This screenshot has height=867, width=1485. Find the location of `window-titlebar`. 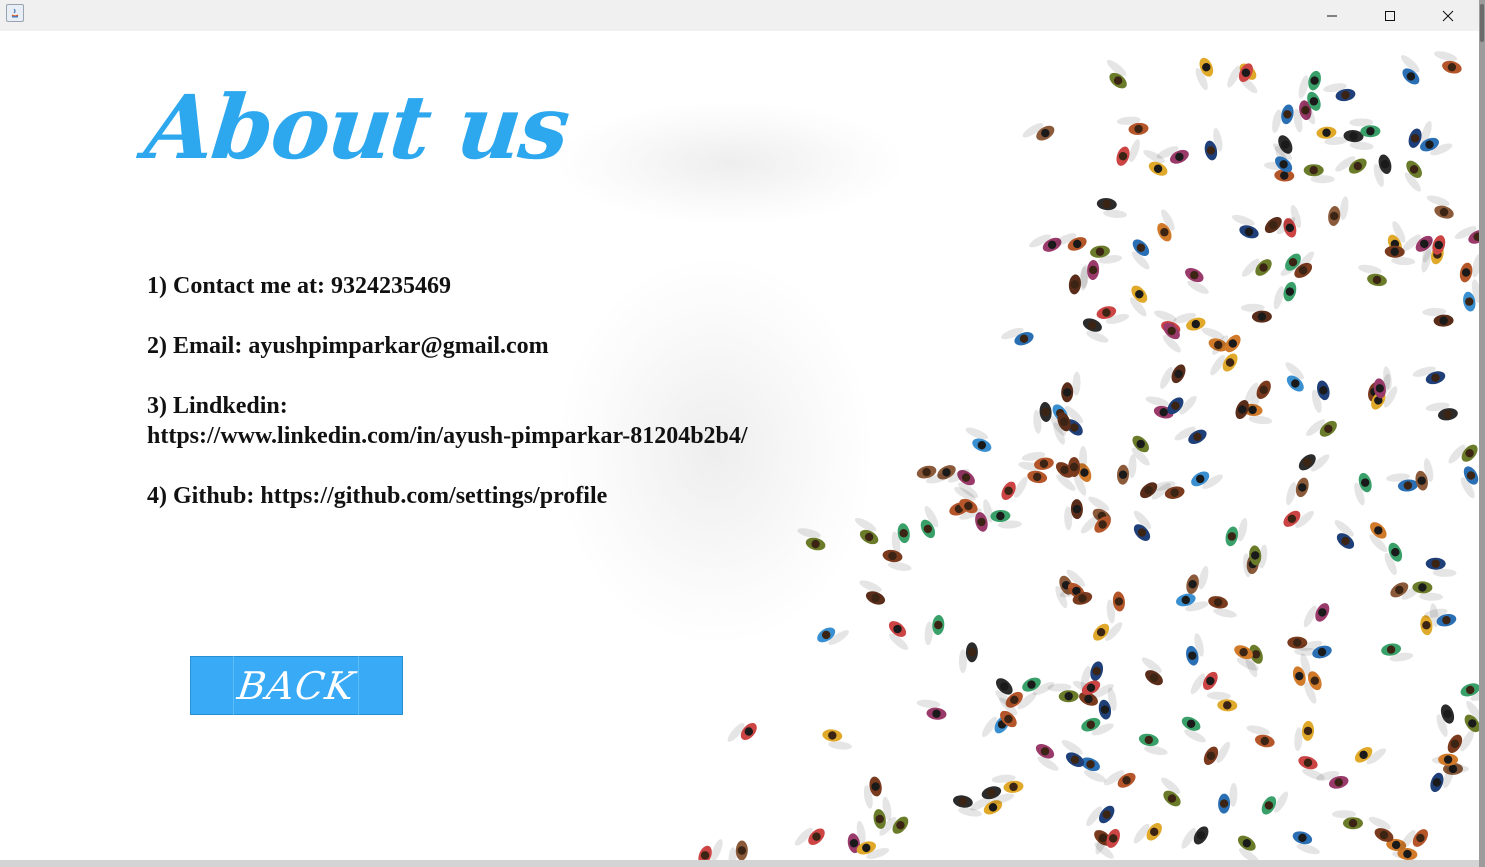

window-titlebar is located at coordinates (739, 15).